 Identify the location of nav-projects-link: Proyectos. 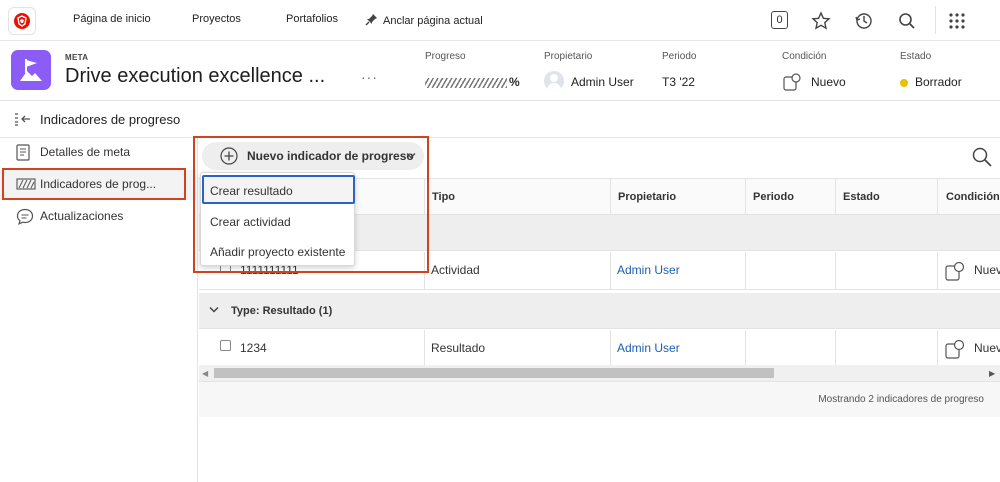
(216, 19).